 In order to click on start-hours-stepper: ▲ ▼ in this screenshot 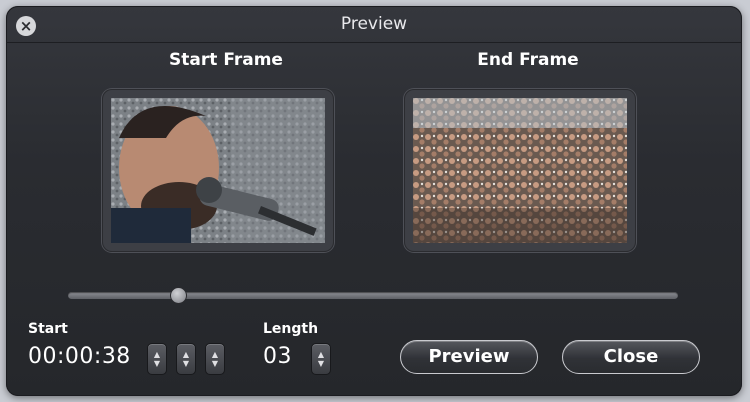, I will do `click(157, 359)`.